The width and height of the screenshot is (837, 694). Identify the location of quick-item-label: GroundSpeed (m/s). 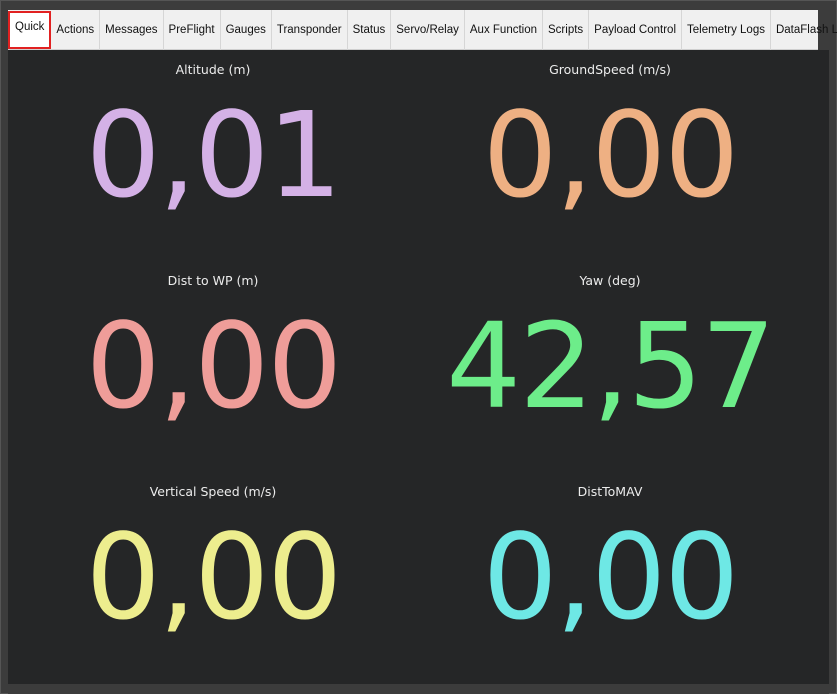
(610, 69).